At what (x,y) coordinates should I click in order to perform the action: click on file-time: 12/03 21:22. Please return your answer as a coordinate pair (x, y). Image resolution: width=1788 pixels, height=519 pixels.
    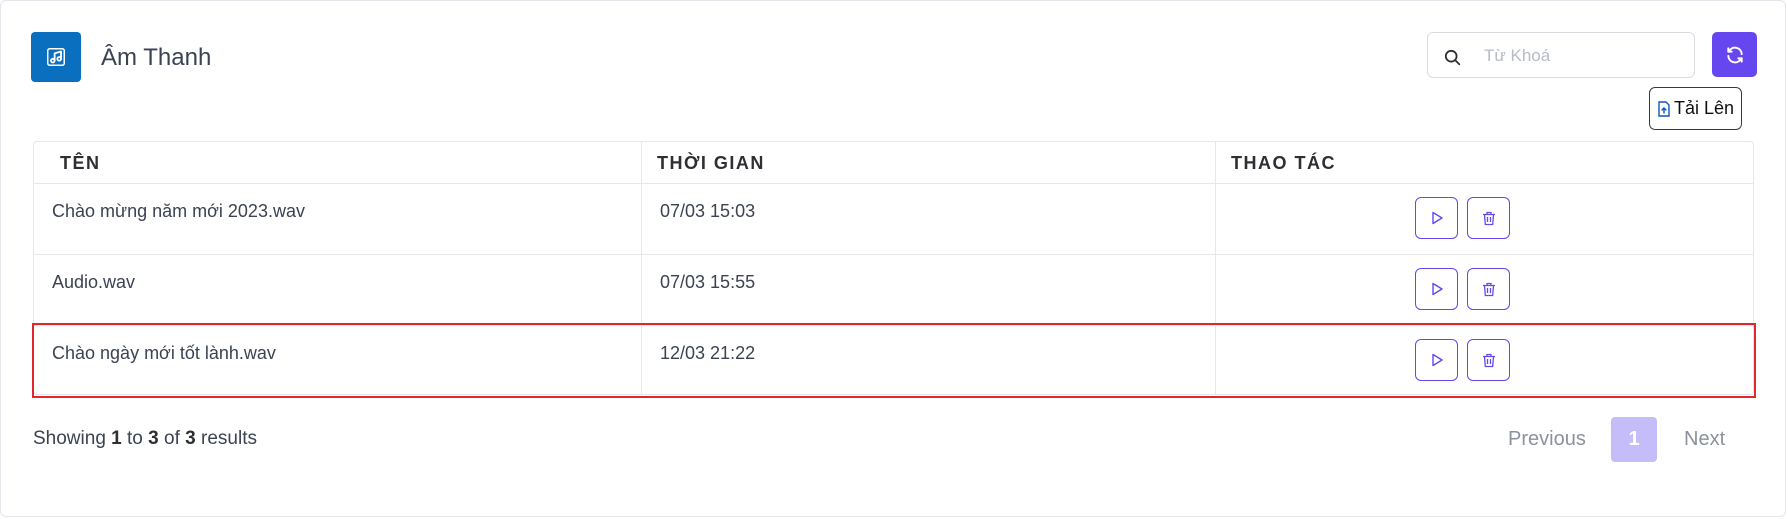
    Looking at the image, I should click on (708, 353).